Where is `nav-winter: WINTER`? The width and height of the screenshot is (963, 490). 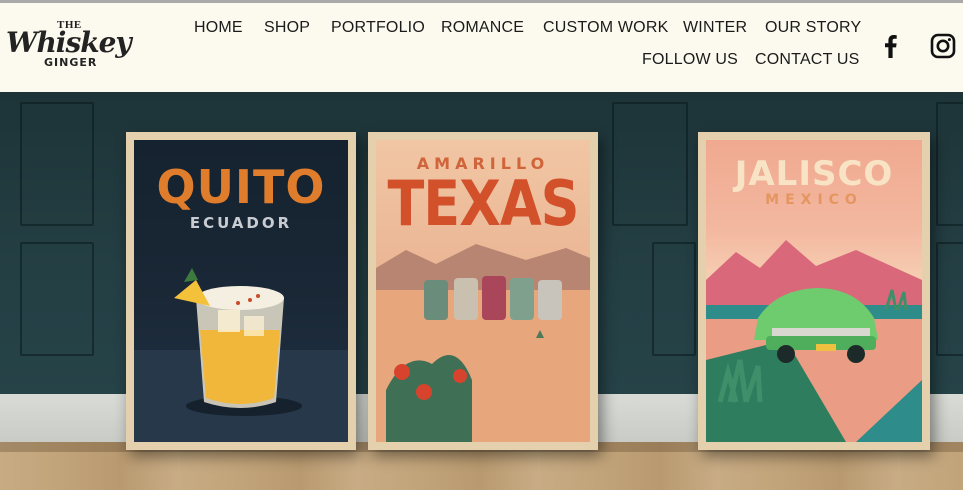
nav-winter: WINTER is located at coordinates (715, 28).